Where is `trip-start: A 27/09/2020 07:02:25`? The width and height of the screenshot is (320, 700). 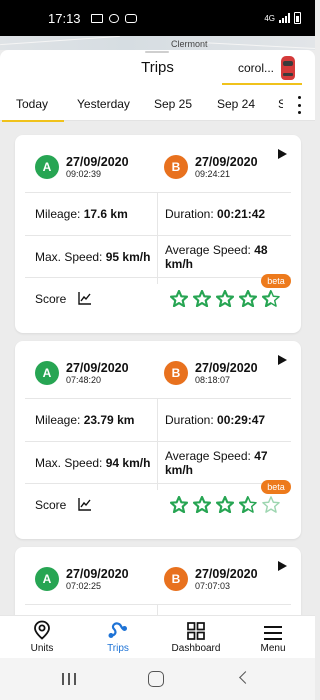 trip-start: A 27/09/2020 07:02:25 is located at coordinates (82, 579).